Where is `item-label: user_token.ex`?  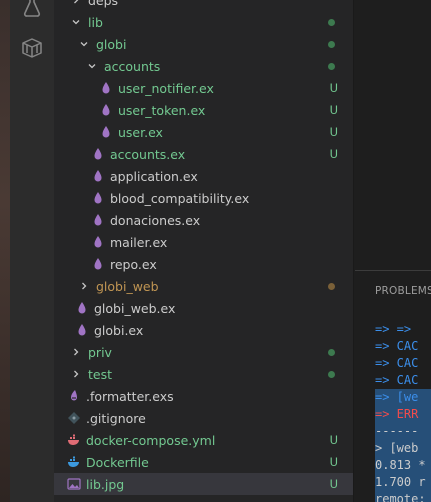
item-label: user_token.ex is located at coordinates (162, 110).